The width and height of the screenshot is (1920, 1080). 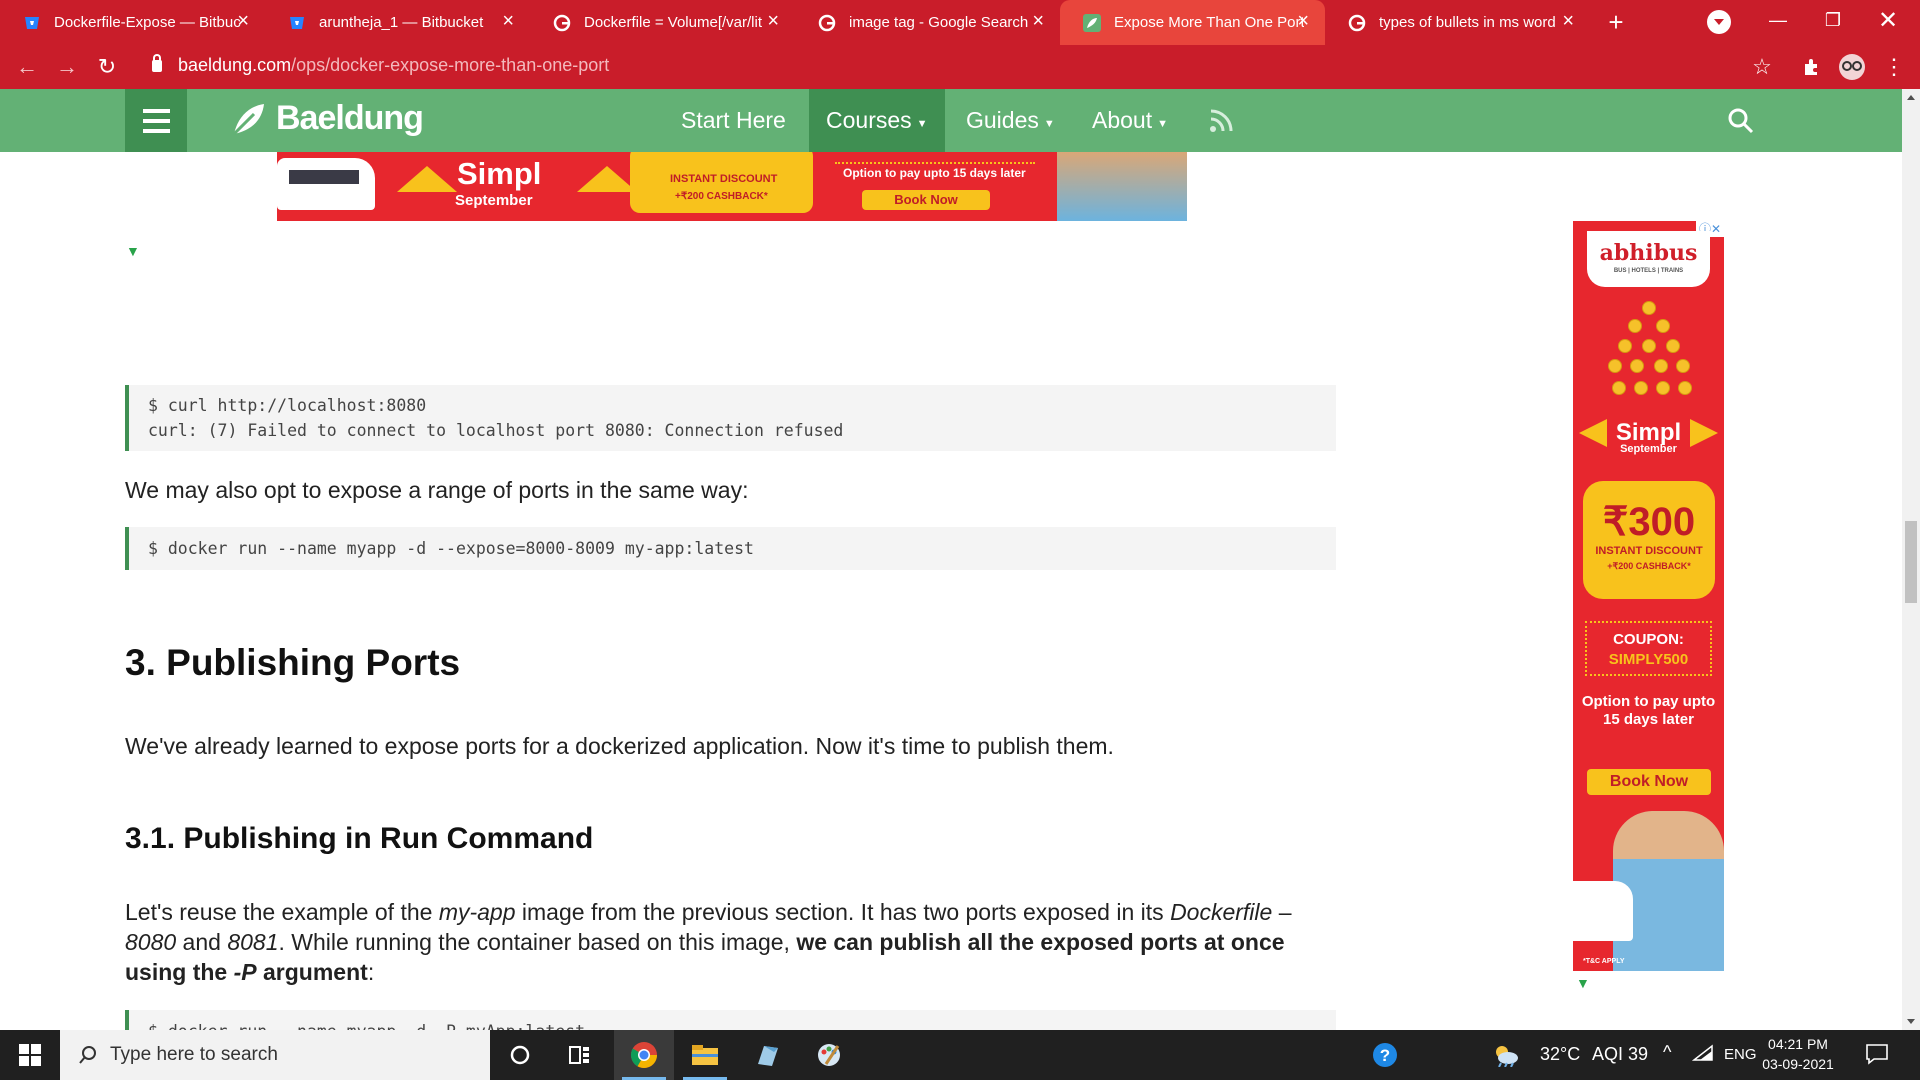 What do you see at coordinates (1798, 1064) in the screenshot?
I see `date: 03-09-2021` at bounding box center [1798, 1064].